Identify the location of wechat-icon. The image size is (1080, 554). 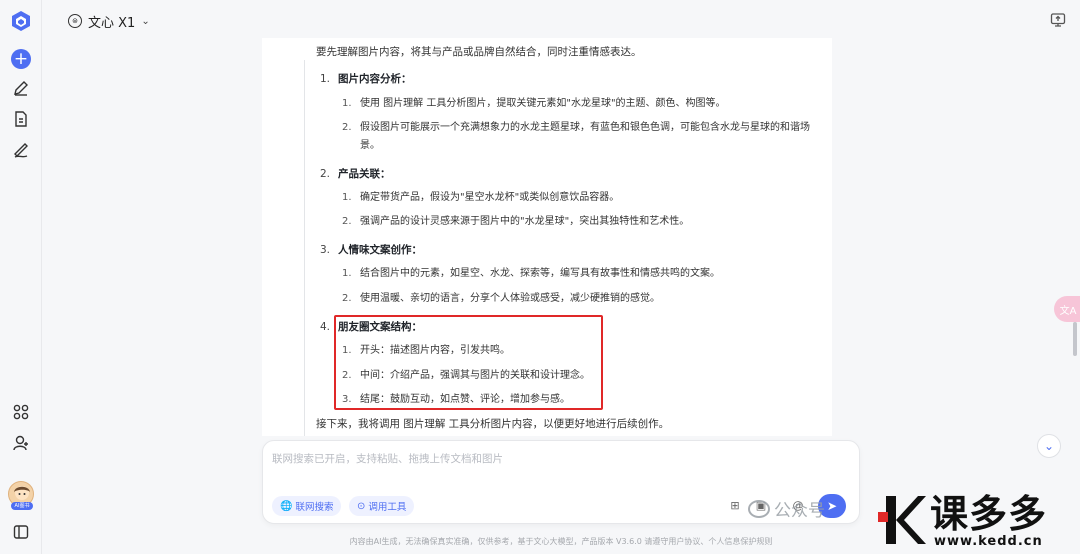
(759, 508).